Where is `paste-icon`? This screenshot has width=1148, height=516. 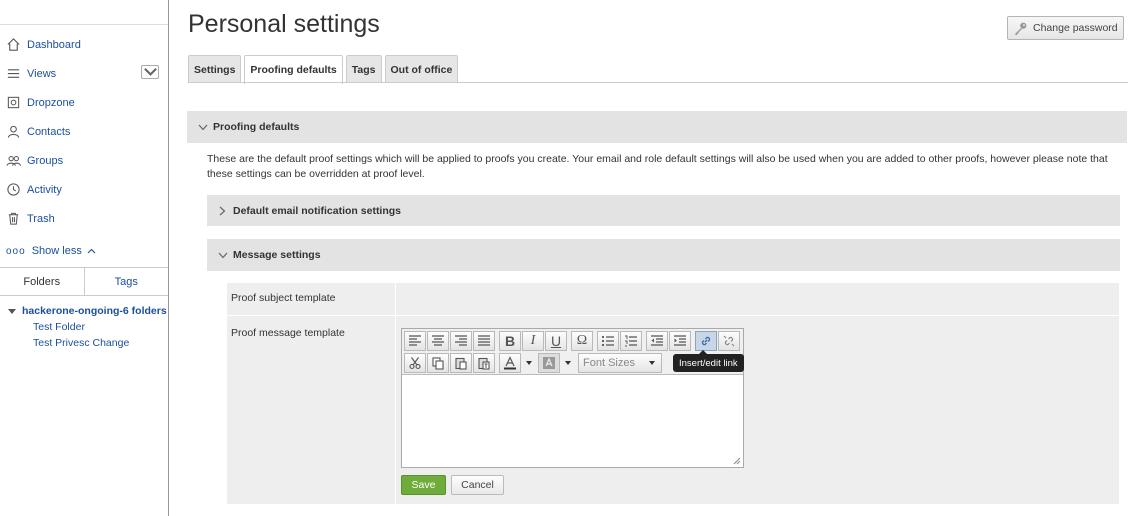
paste-icon is located at coordinates (461, 363).